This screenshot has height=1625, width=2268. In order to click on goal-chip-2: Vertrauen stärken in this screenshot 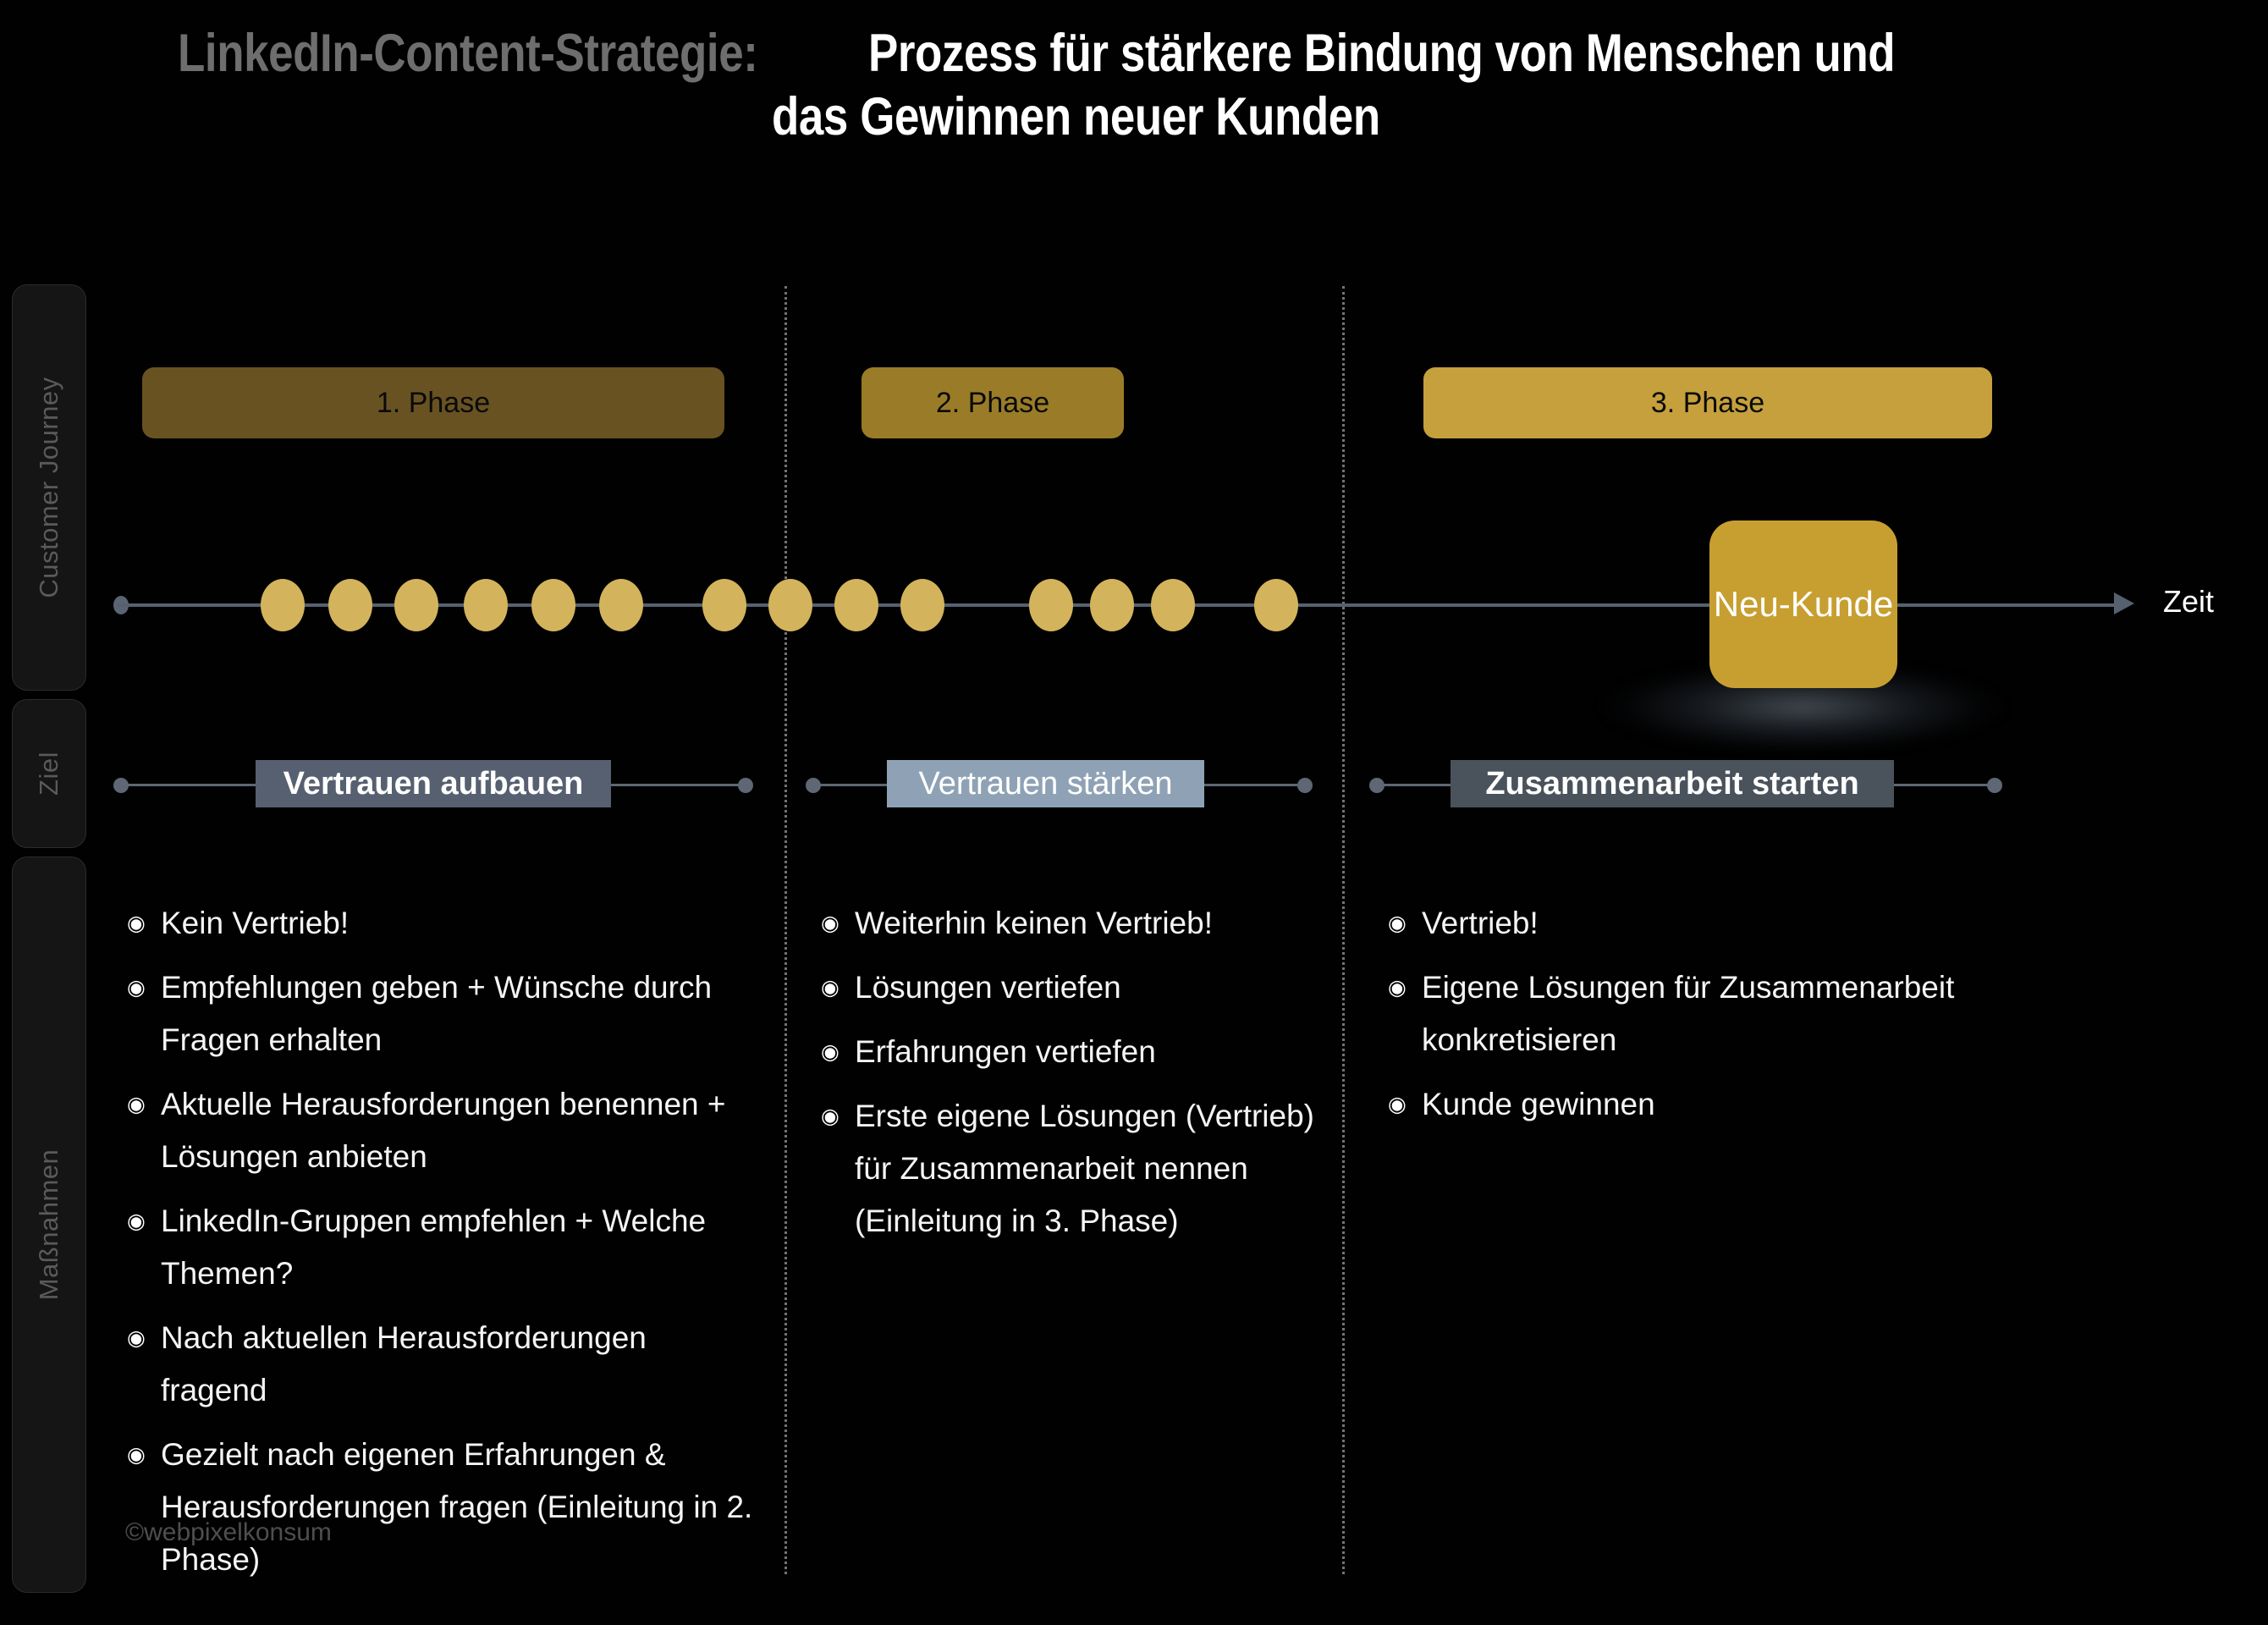, I will do `click(1045, 783)`.